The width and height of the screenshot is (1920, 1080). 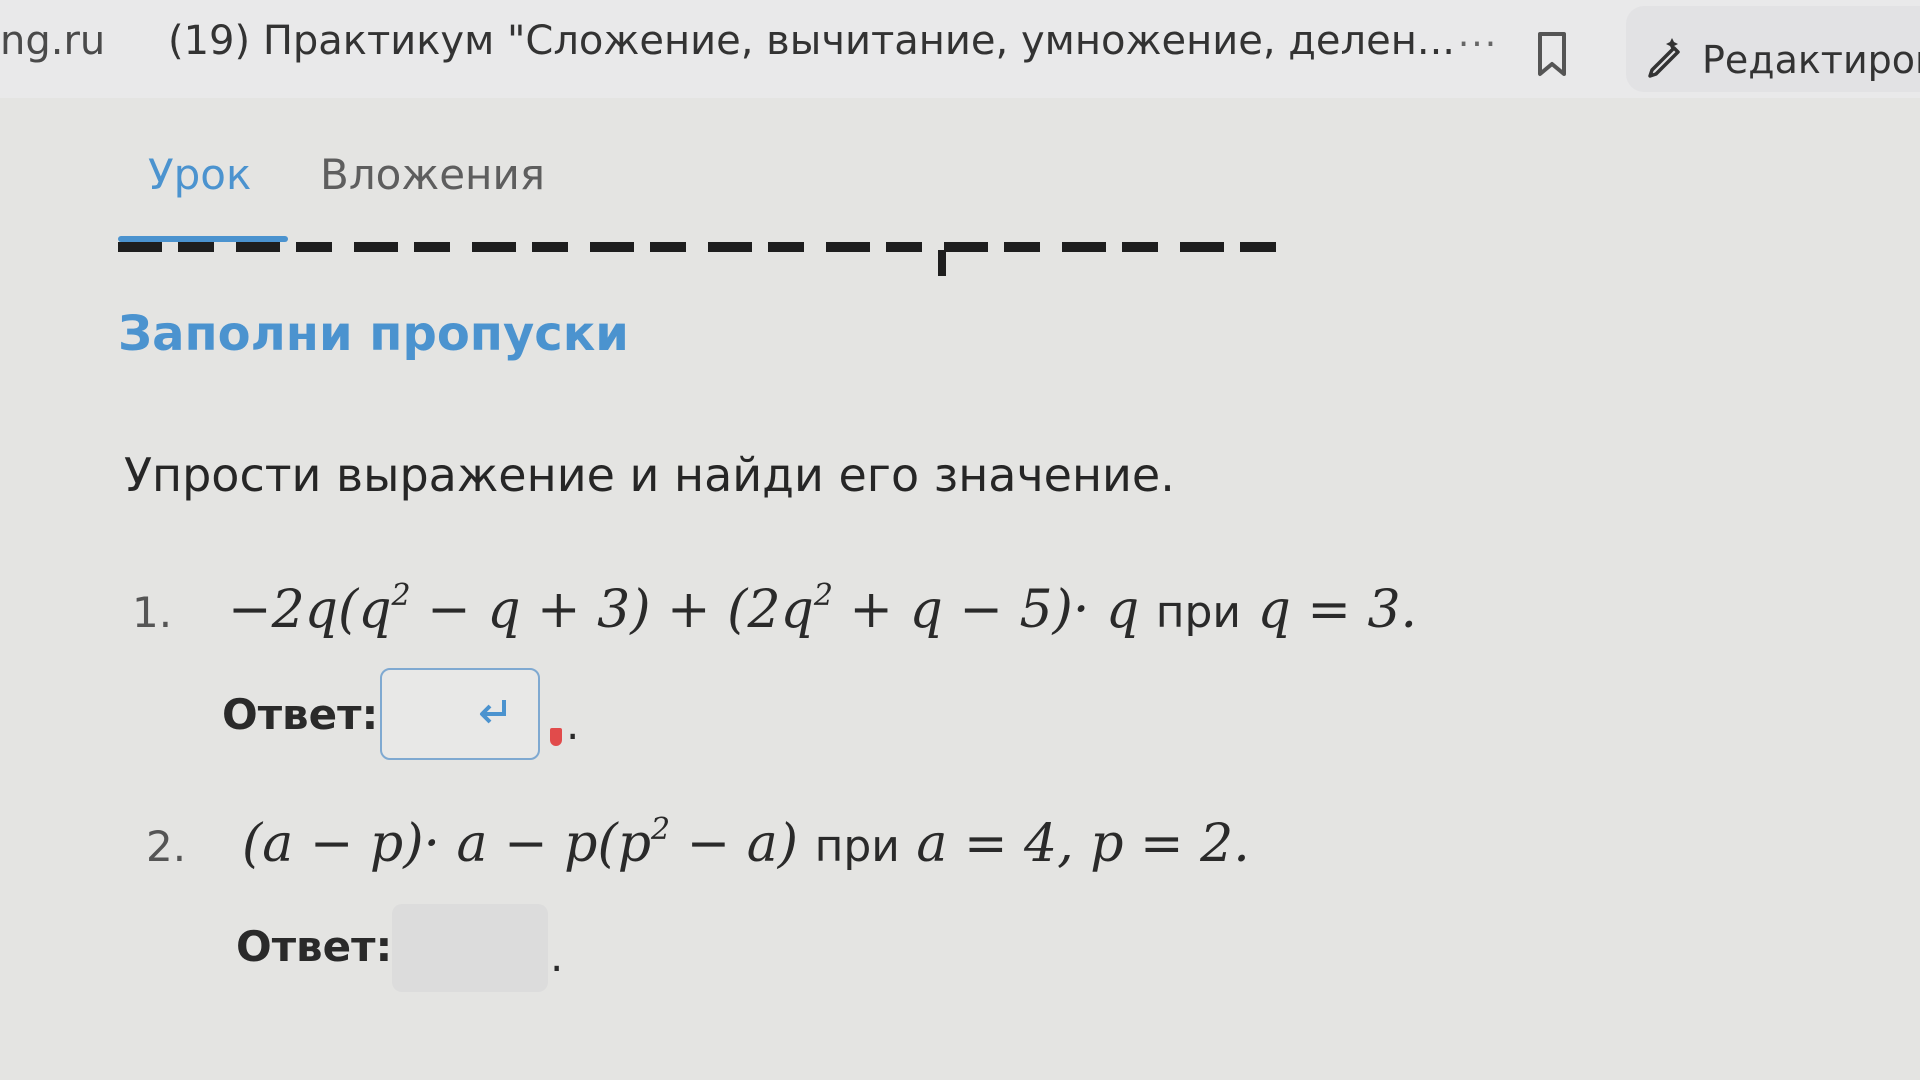 What do you see at coordinates (942, 263) in the screenshot?
I see `scrolled-heading-remnant-stem` at bounding box center [942, 263].